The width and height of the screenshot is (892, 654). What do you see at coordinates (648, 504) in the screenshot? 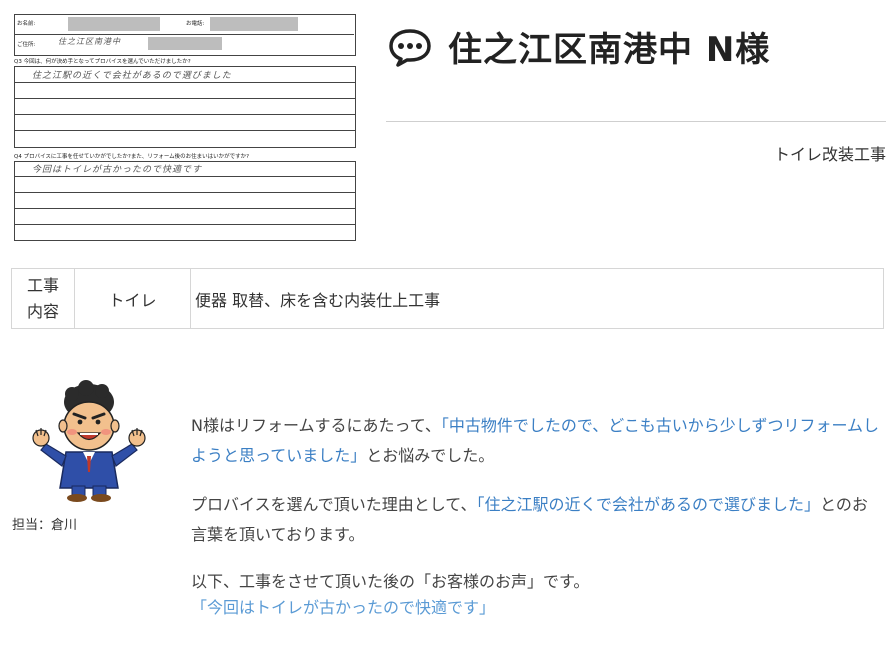
I see `customer-quote: 「住之江駅の近くで会社があるので選びました」` at bounding box center [648, 504].